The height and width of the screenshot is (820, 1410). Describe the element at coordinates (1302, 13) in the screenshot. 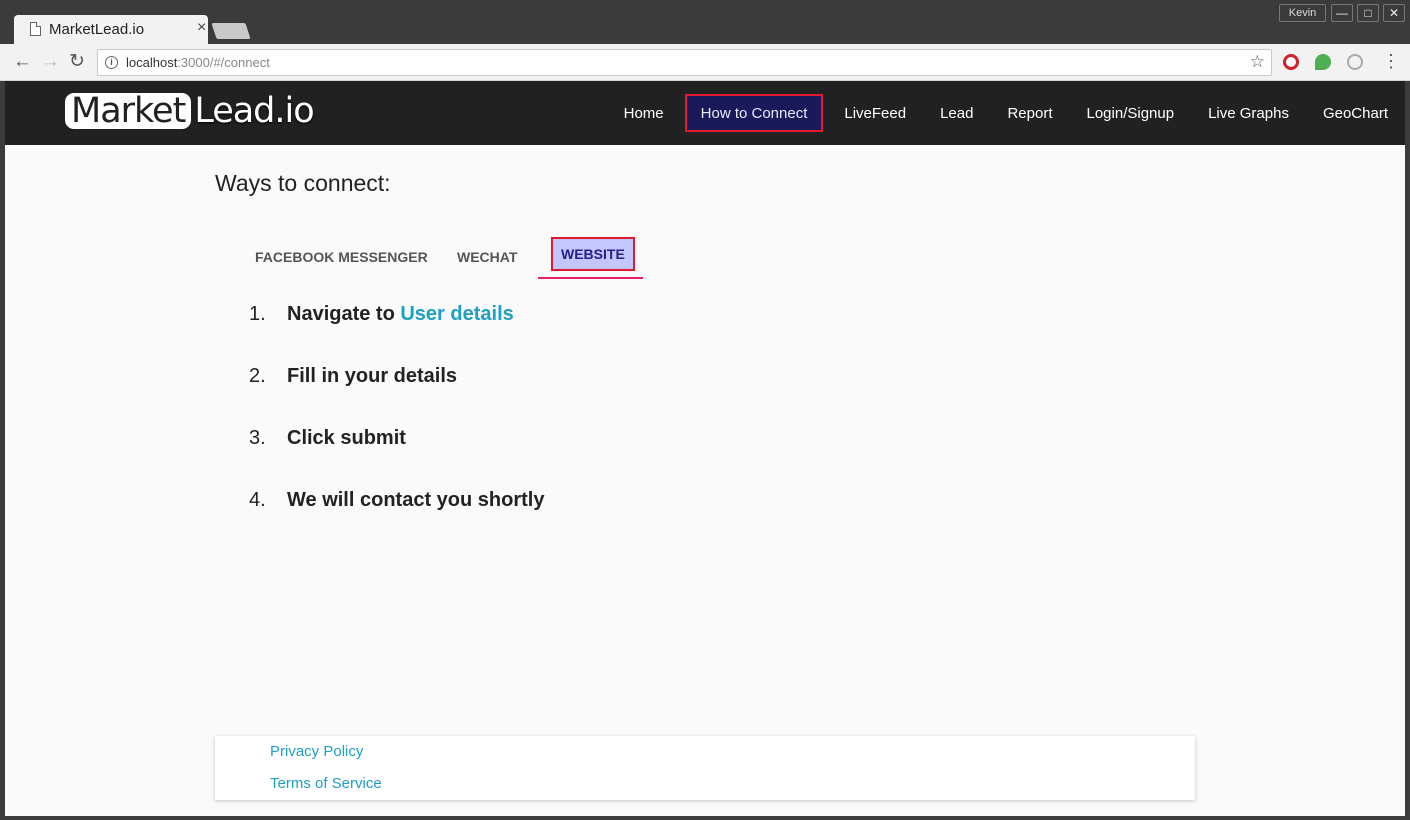

I see `profile-button: Kevin` at that location.